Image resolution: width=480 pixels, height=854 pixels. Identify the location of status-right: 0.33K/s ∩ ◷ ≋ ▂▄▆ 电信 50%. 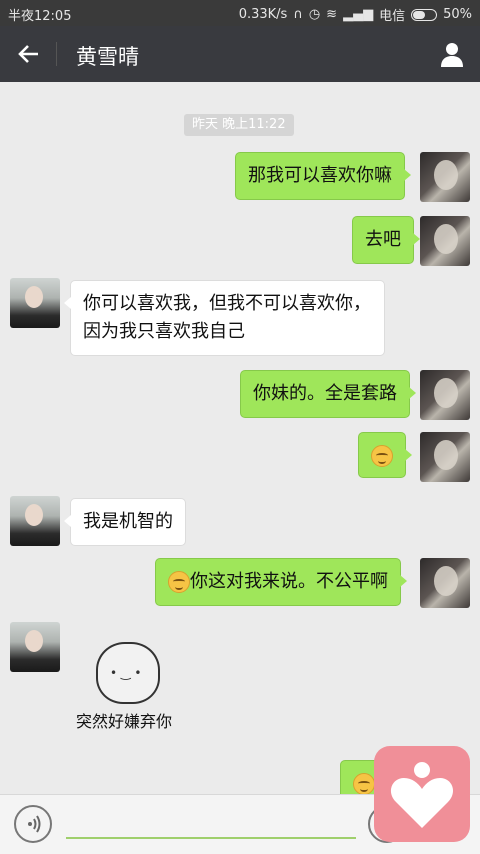
(355, 14).